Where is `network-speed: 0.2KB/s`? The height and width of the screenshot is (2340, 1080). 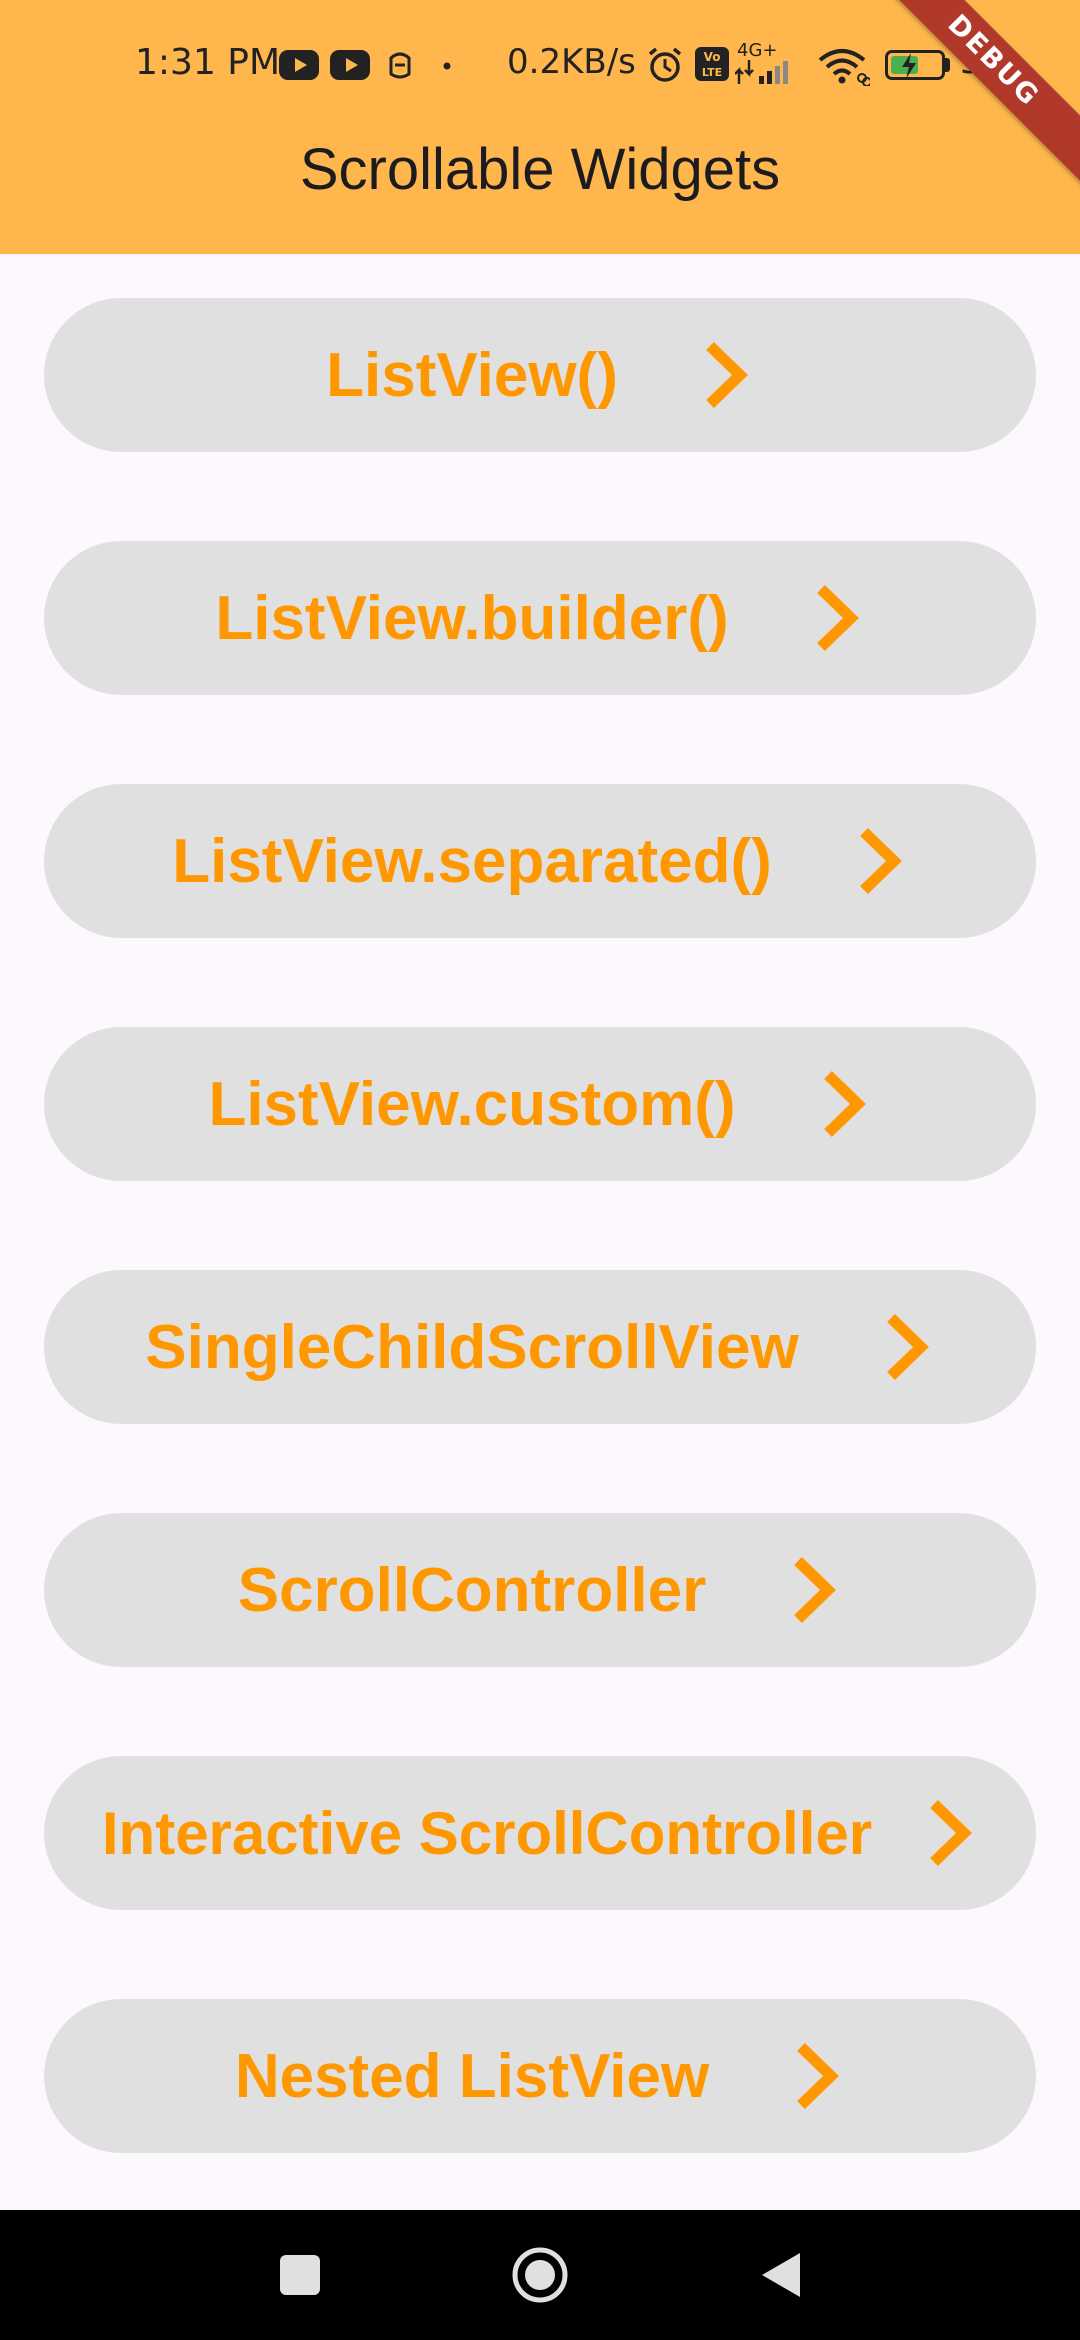 network-speed: 0.2KB/s is located at coordinates (571, 62).